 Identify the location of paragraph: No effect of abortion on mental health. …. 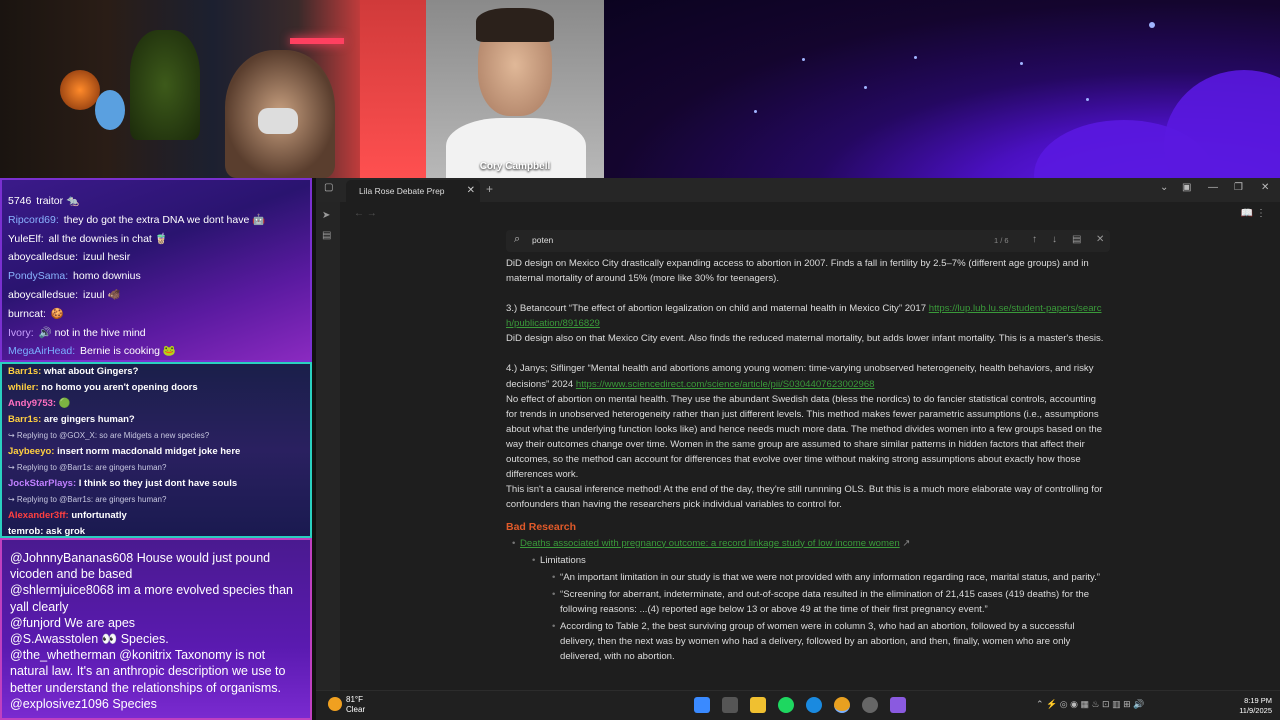
(804, 437).